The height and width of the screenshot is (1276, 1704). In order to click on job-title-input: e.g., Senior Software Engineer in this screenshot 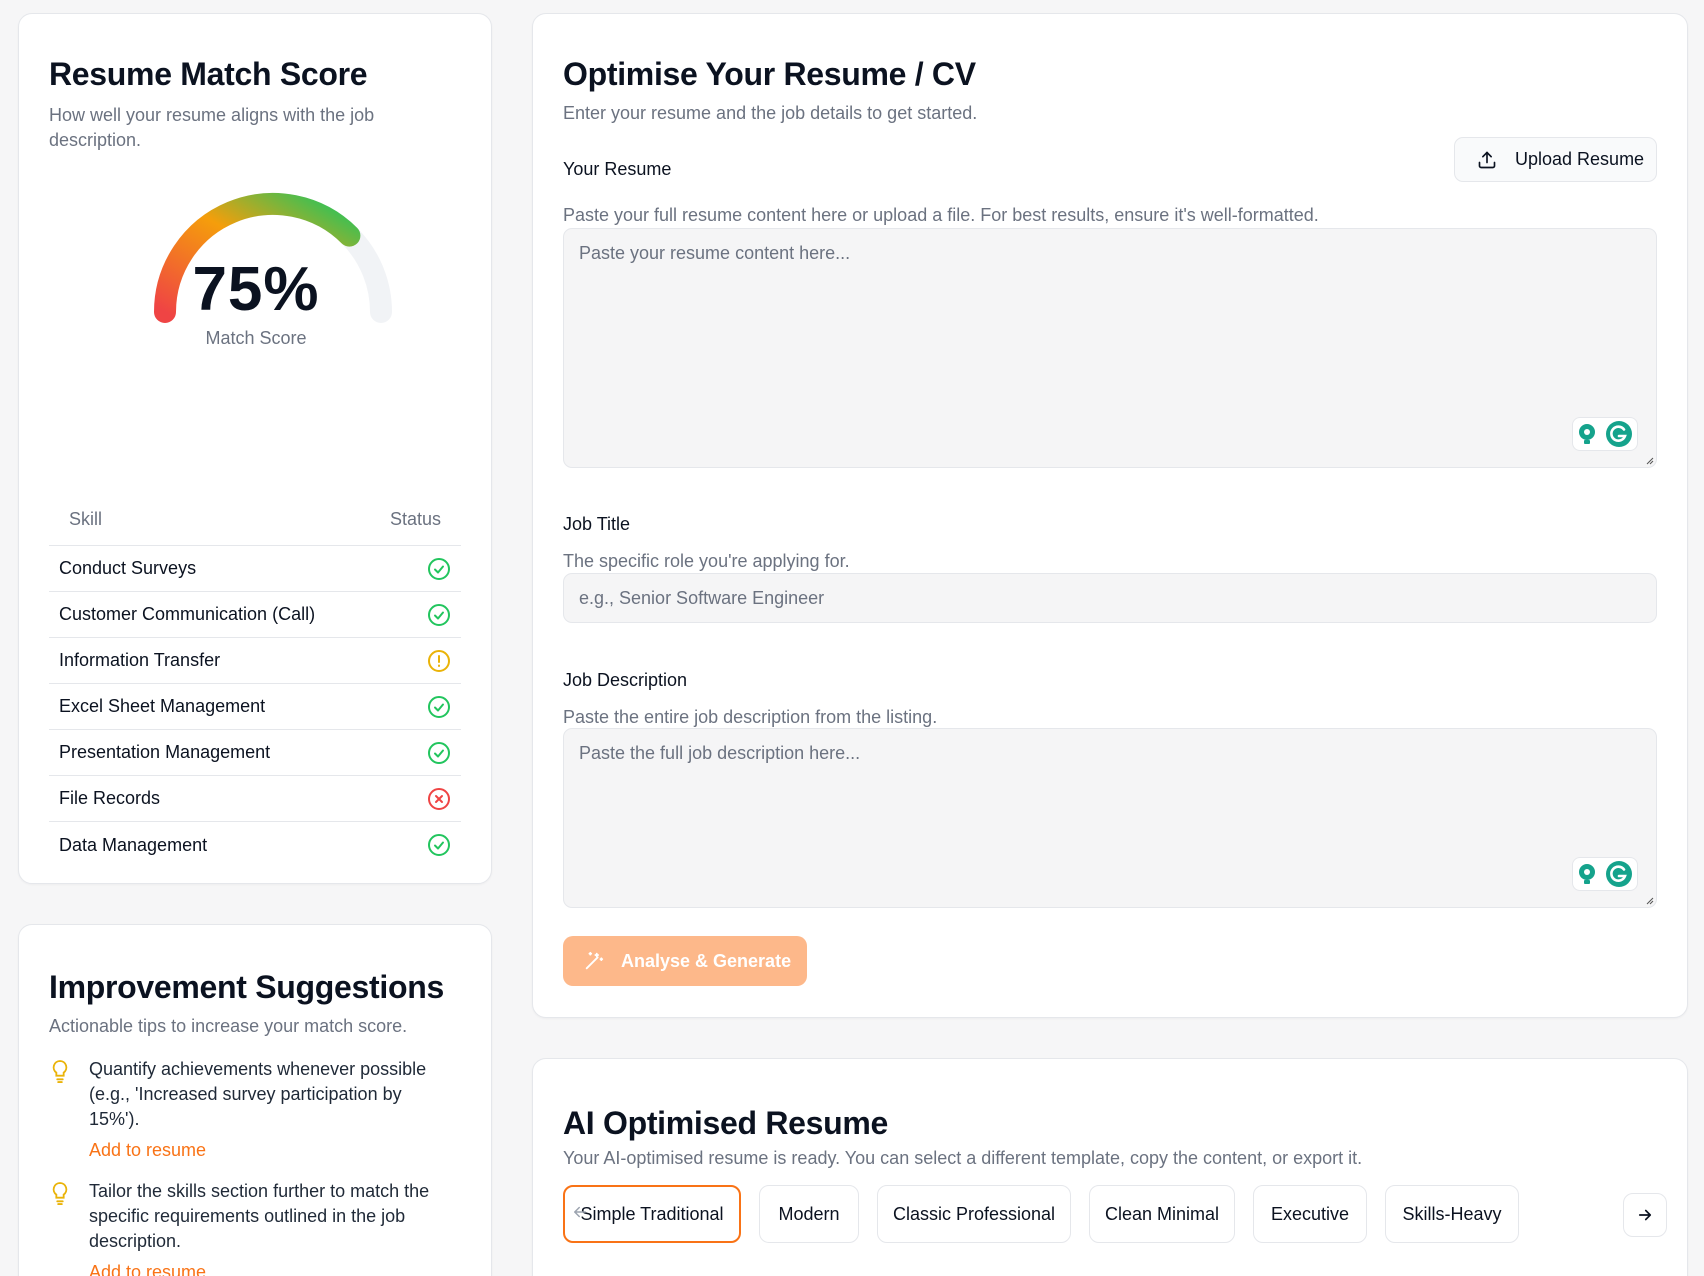, I will do `click(1110, 598)`.